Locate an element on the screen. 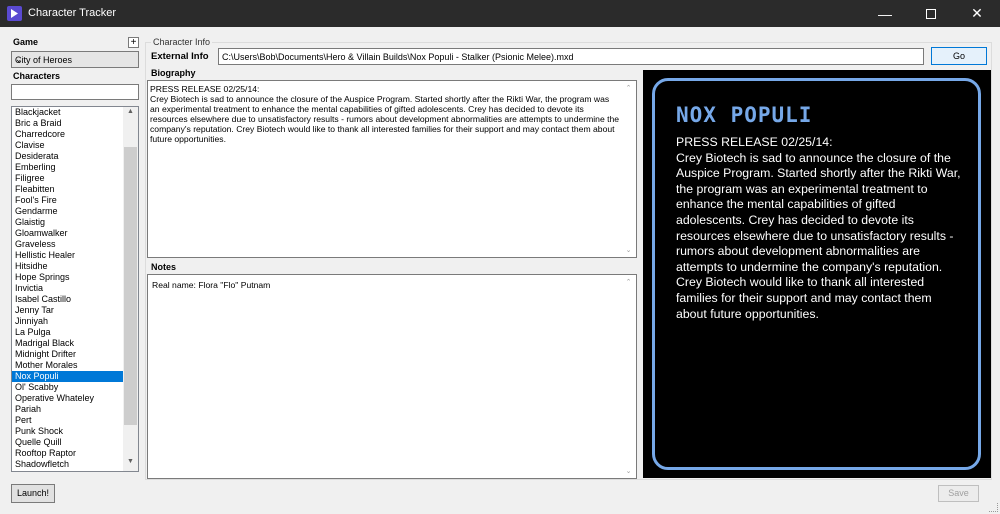 The width and height of the screenshot is (1000, 514). character-list-item: Clavise is located at coordinates (68, 145).